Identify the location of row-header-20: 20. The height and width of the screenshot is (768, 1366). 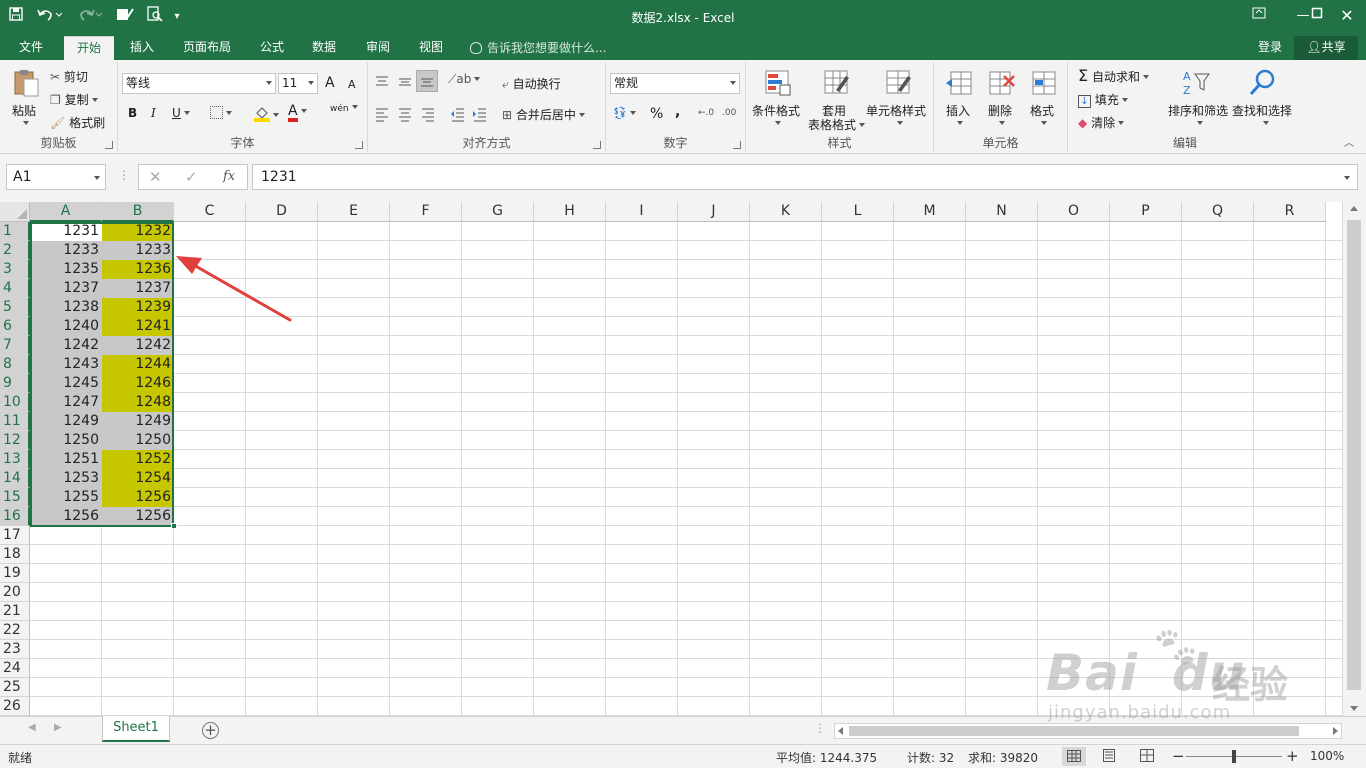
(15, 592).